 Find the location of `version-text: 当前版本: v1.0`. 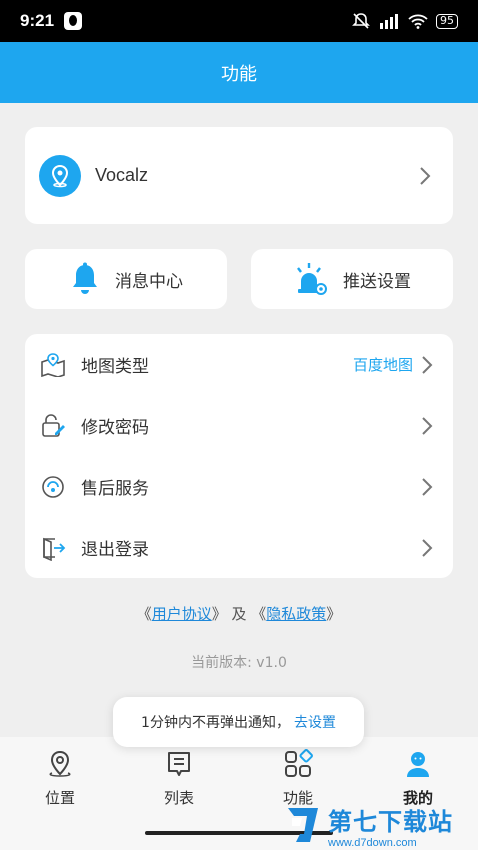

version-text: 当前版本: v1.0 is located at coordinates (239, 663).